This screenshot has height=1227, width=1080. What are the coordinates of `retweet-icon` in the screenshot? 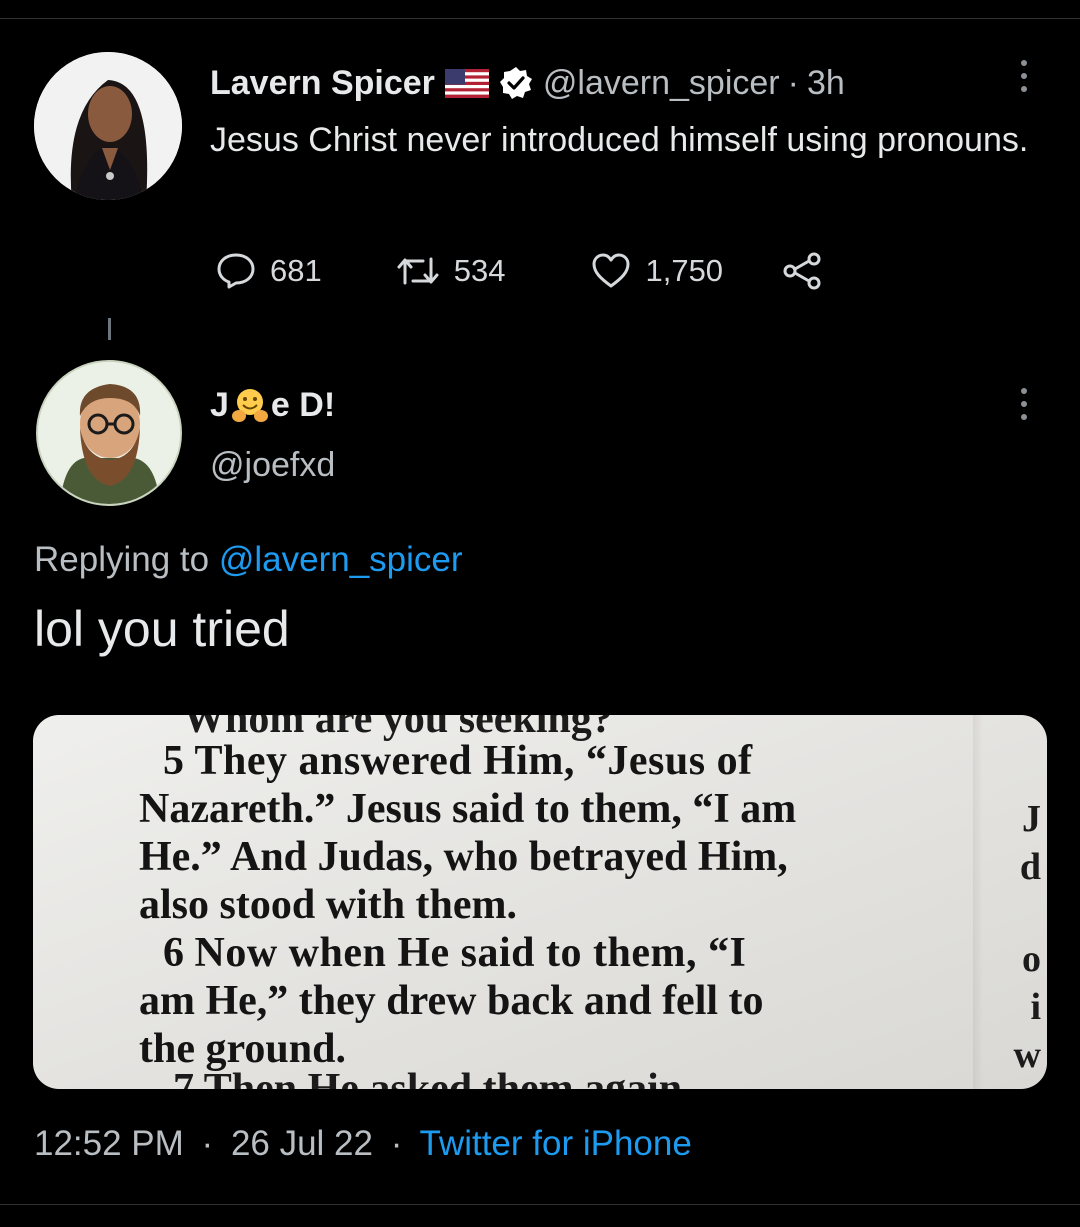 It's located at (418, 271).